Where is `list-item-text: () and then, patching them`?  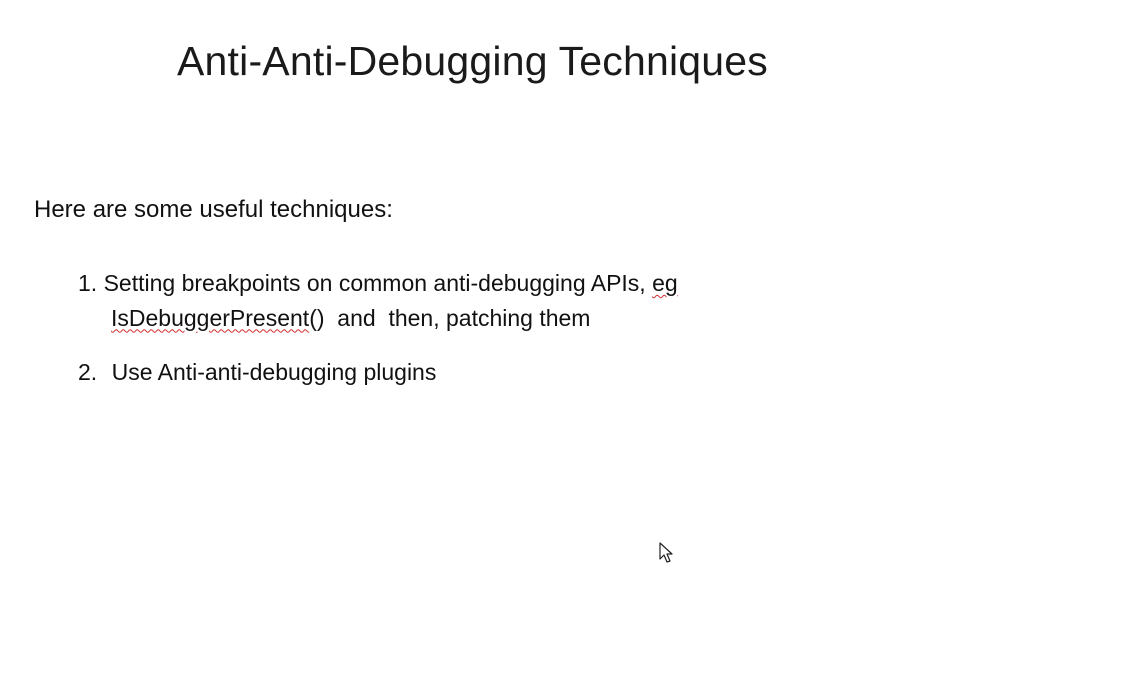
list-item-text: () and then, patching them is located at coordinates (450, 317).